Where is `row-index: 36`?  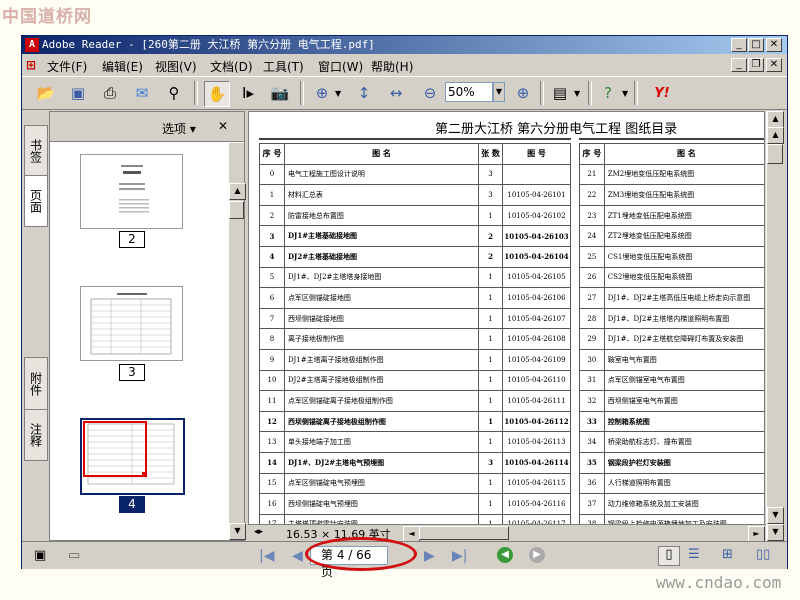
row-index: 36 is located at coordinates (592, 483).